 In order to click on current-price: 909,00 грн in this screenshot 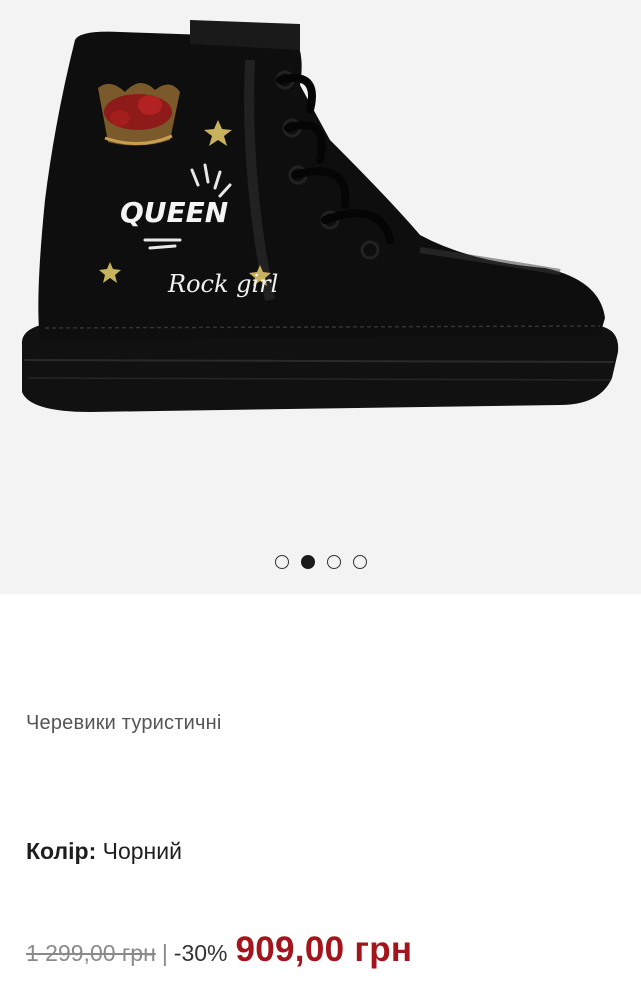, I will do `click(324, 949)`.